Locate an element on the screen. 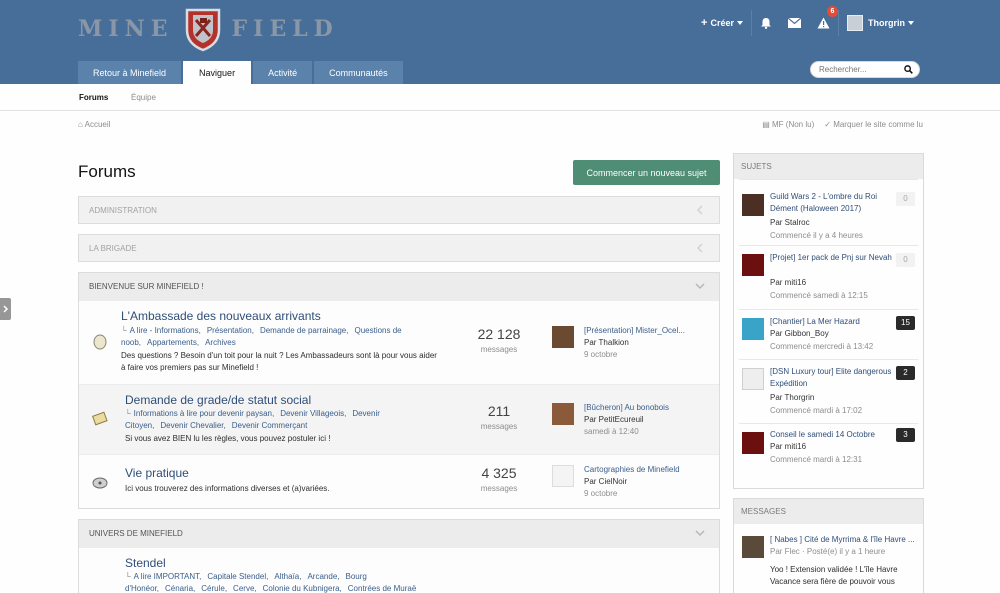 The height and width of the screenshot is (593, 1000). bell-icon is located at coordinates (766, 23).